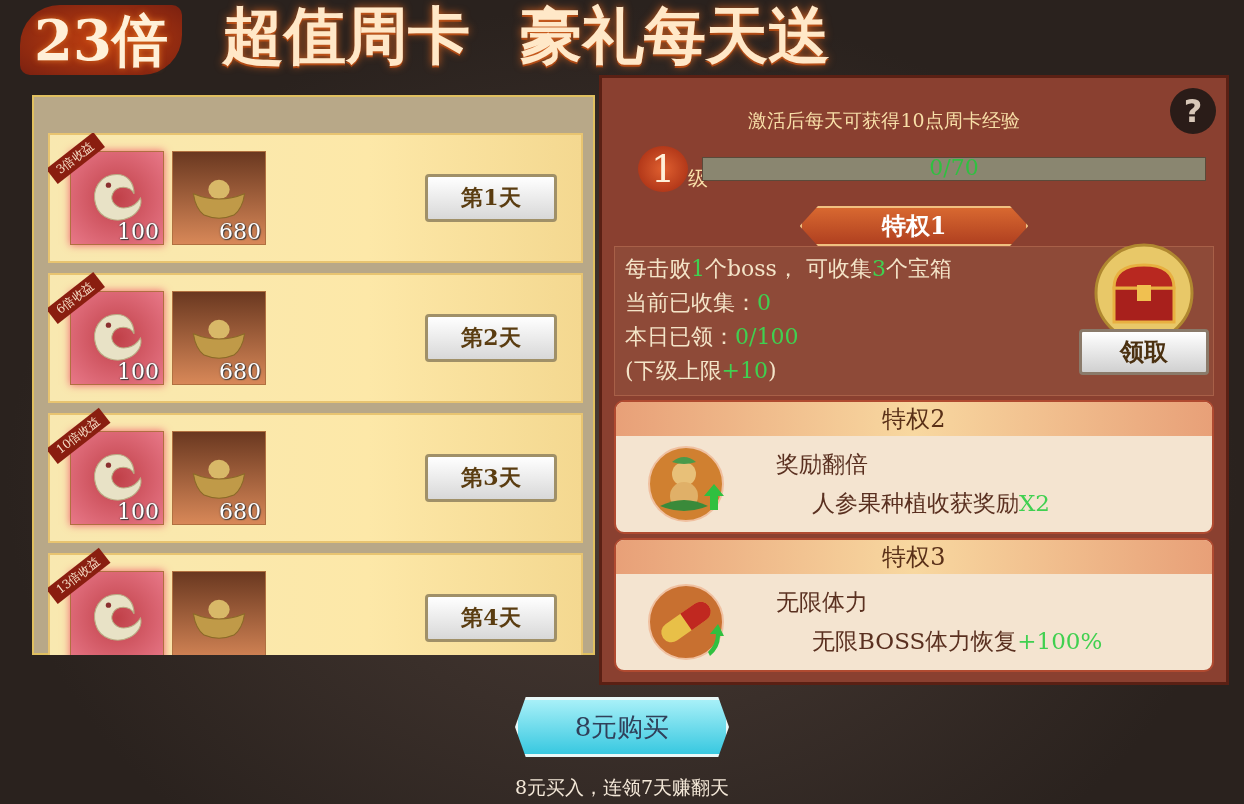 This screenshot has height=804, width=1244. I want to click on banner-slogan: 豪礼每天送, so click(674, 37).